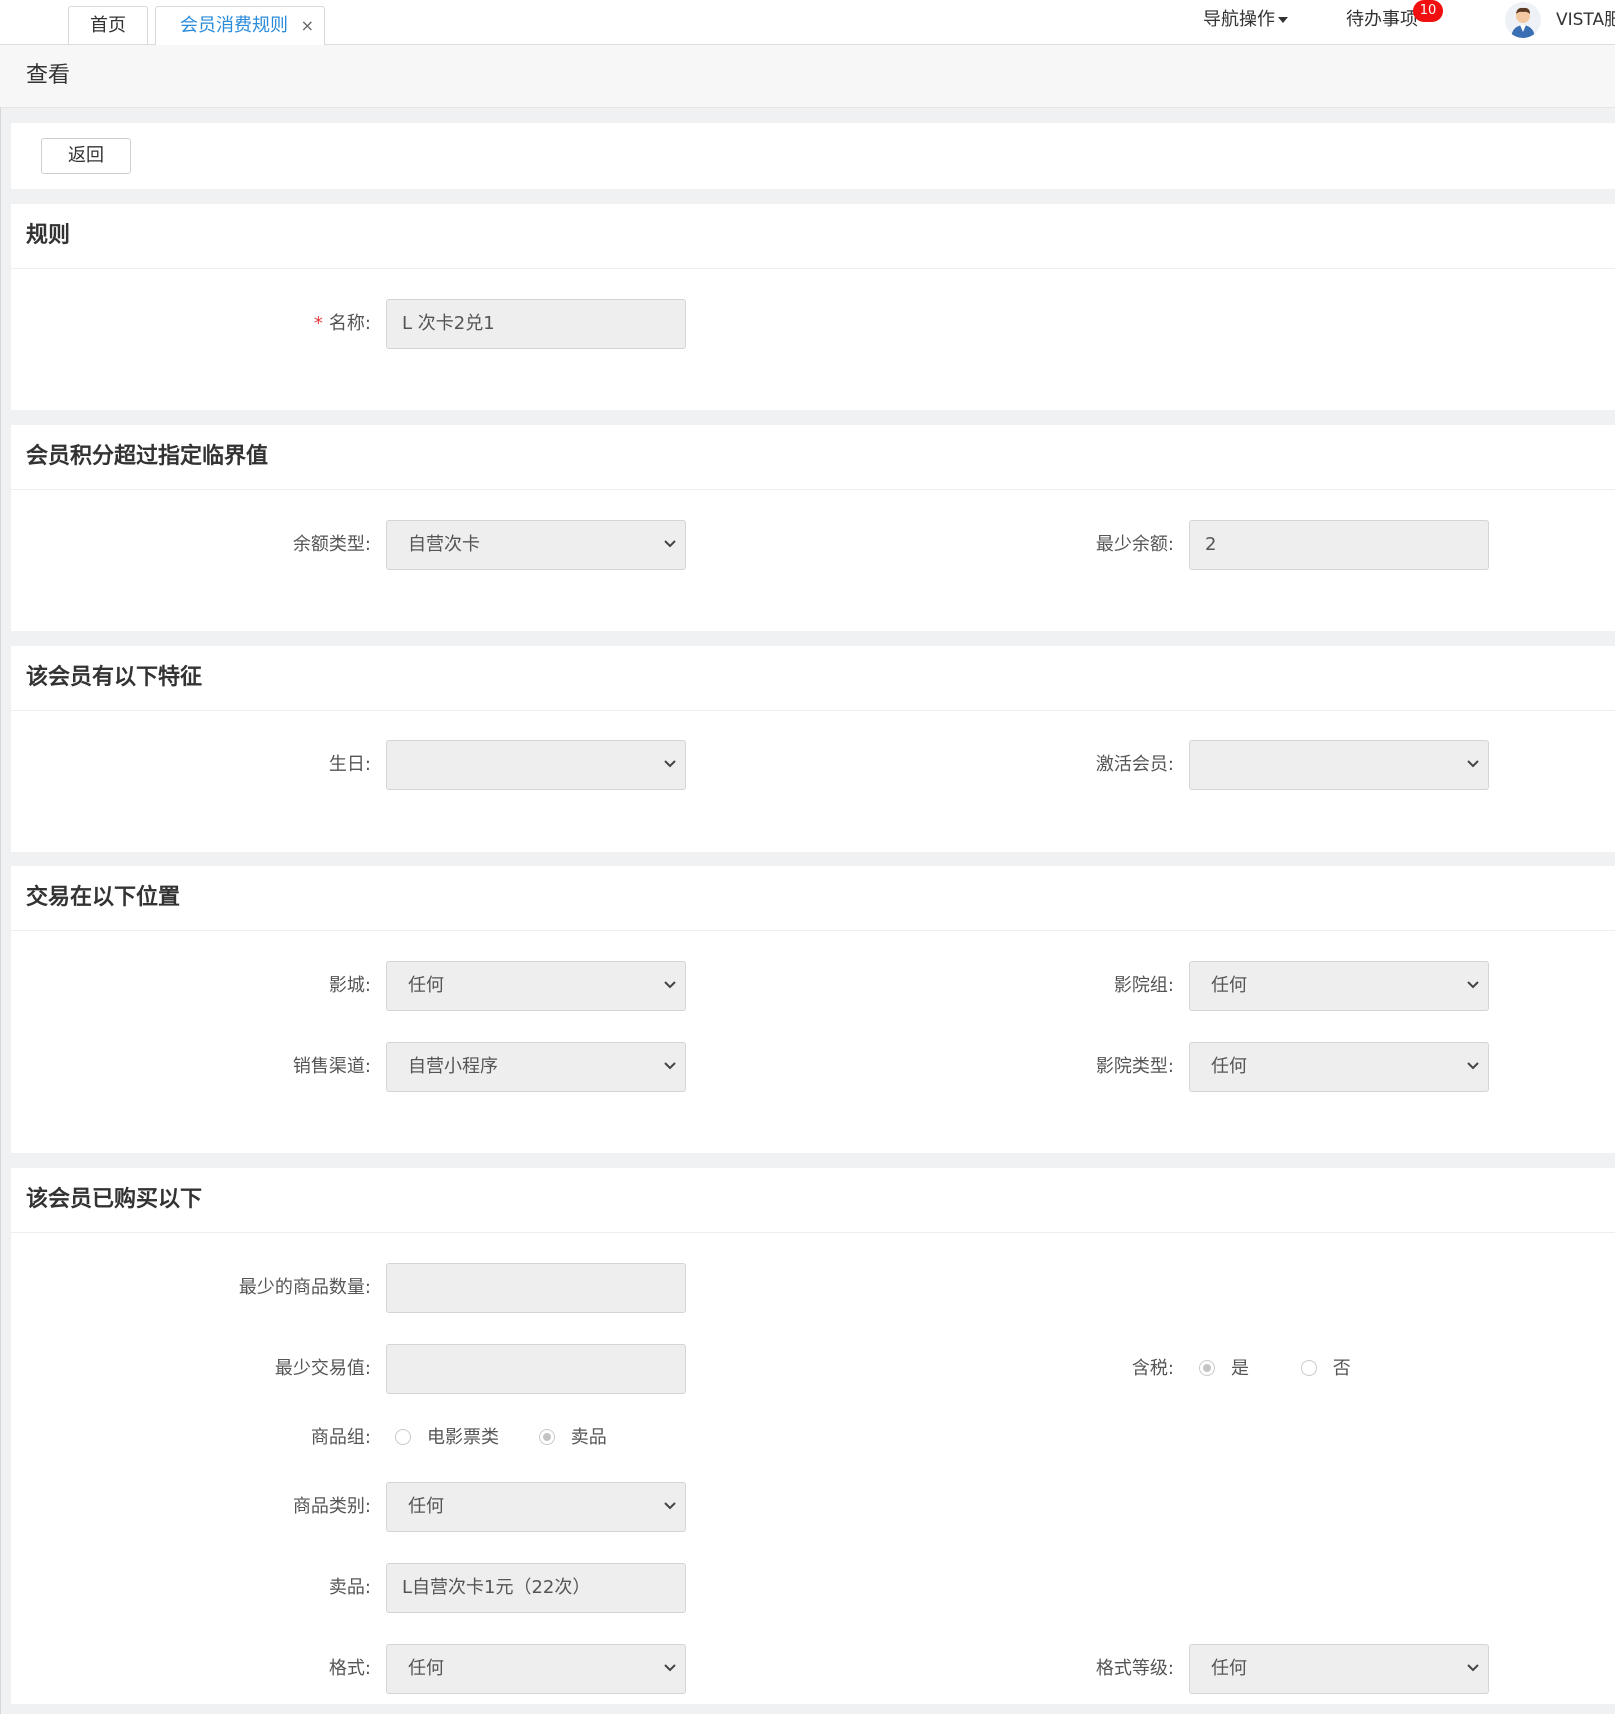 The image size is (1615, 1714). Describe the element at coordinates (0, 910) in the screenshot. I see `left-edge-divider` at that location.